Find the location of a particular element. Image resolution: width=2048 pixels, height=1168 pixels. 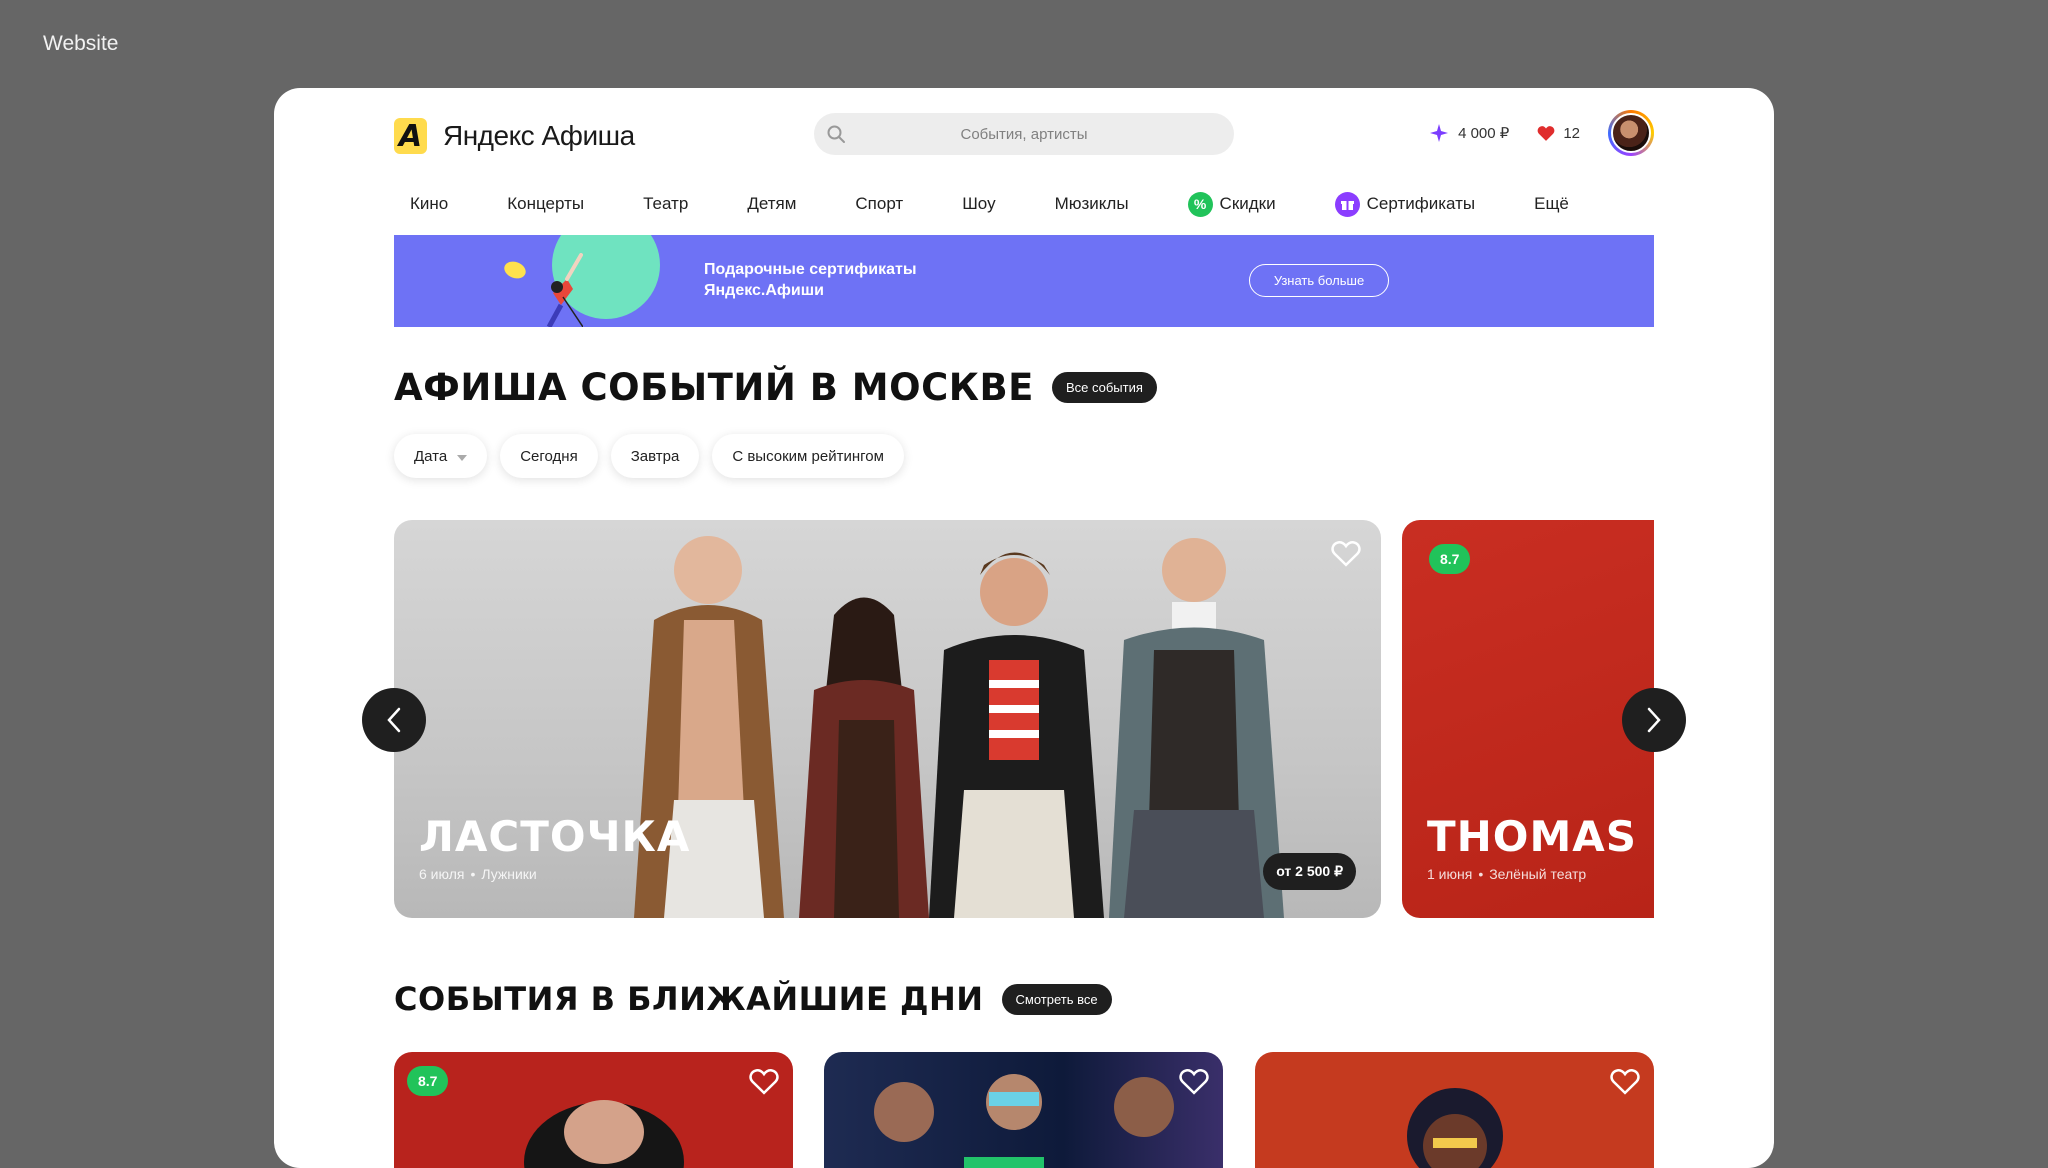

diamond-icon is located at coordinates (1439, 133).